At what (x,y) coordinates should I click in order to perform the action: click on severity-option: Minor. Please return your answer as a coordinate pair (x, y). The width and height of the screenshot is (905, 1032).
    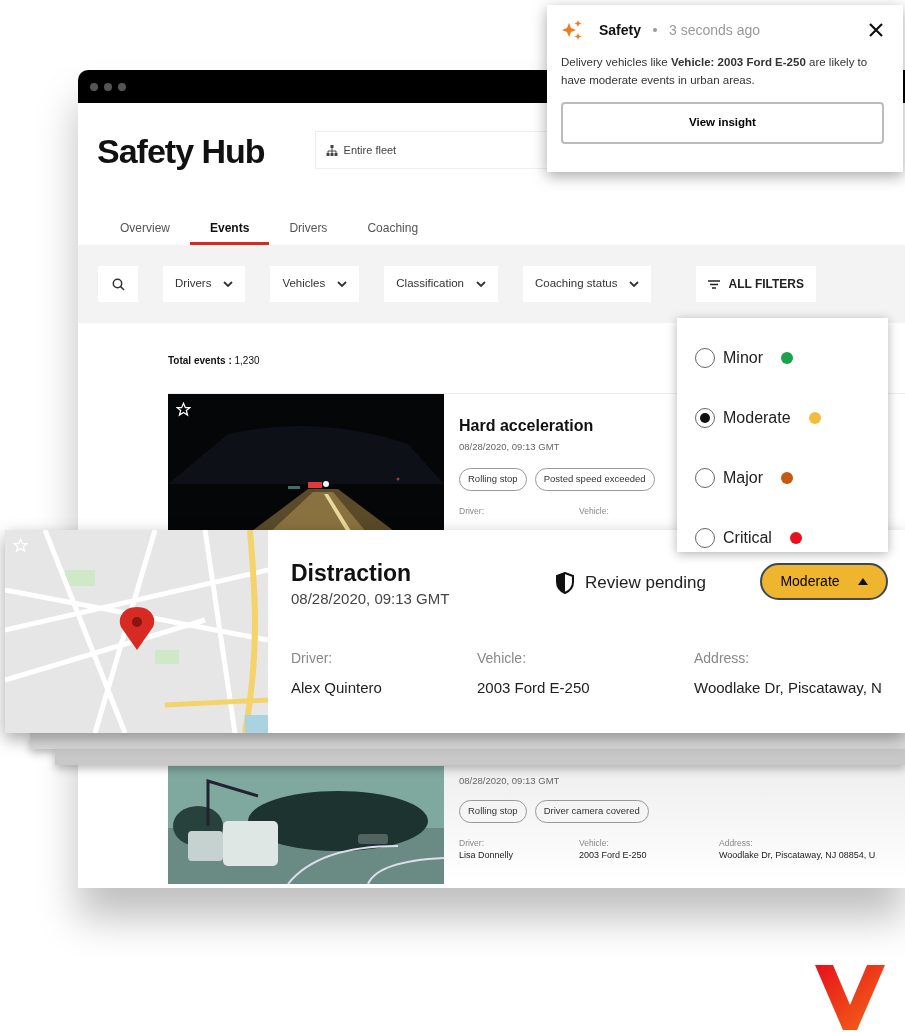
    Looking at the image, I should click on (744, 358).